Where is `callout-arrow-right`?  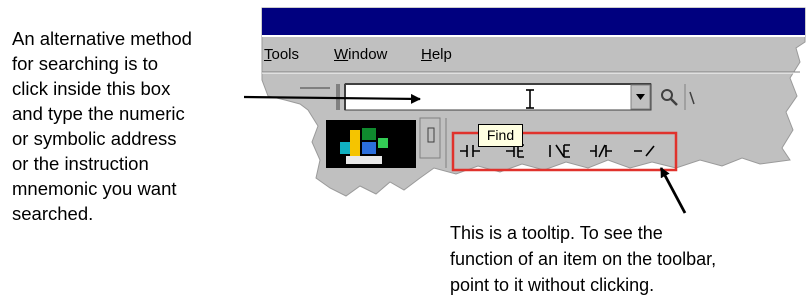
callout-arrow-right is located at coordinates (673, 190).